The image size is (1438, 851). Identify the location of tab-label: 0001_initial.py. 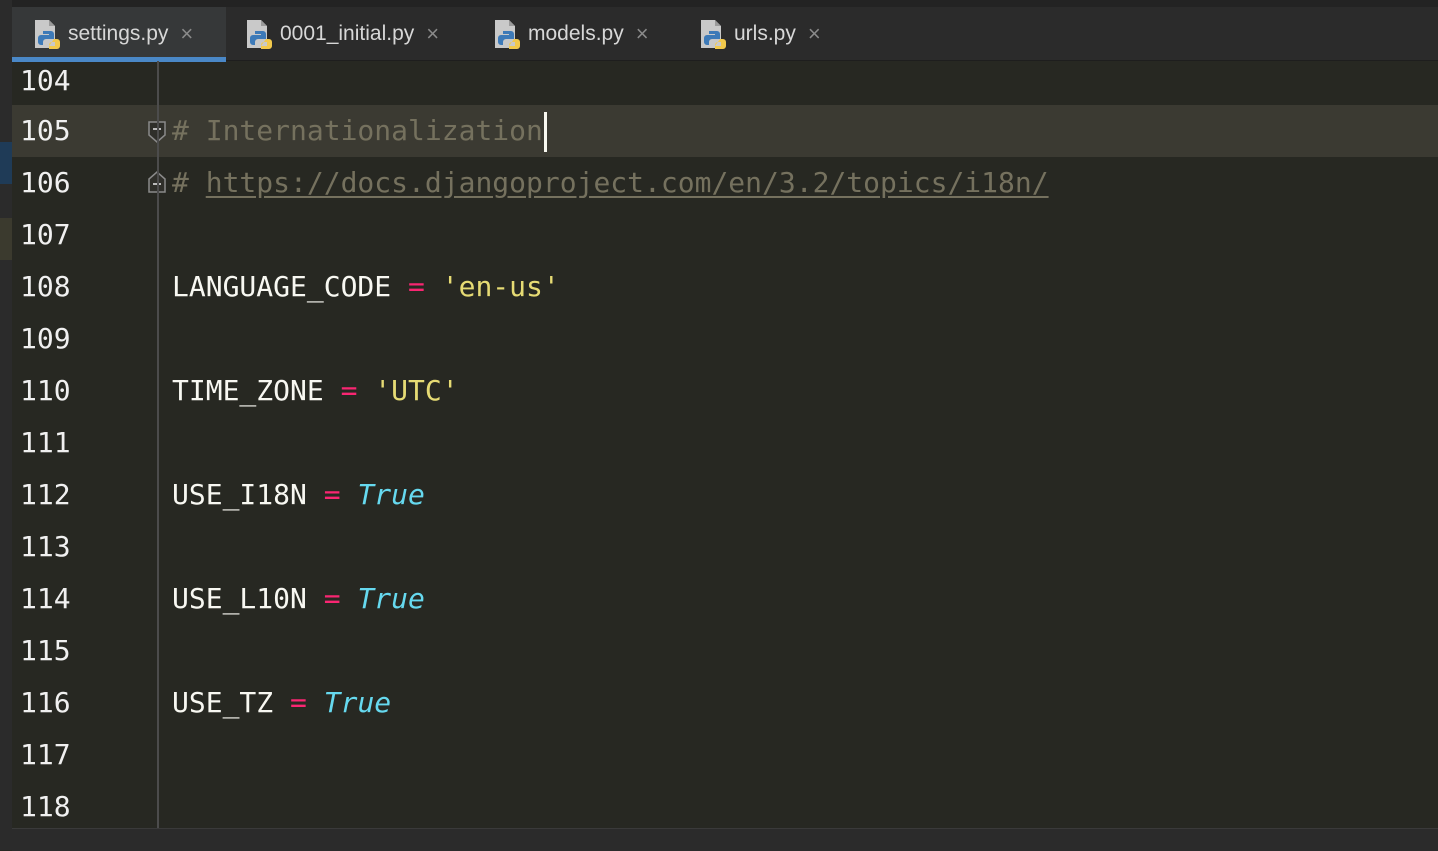
(347, 33).